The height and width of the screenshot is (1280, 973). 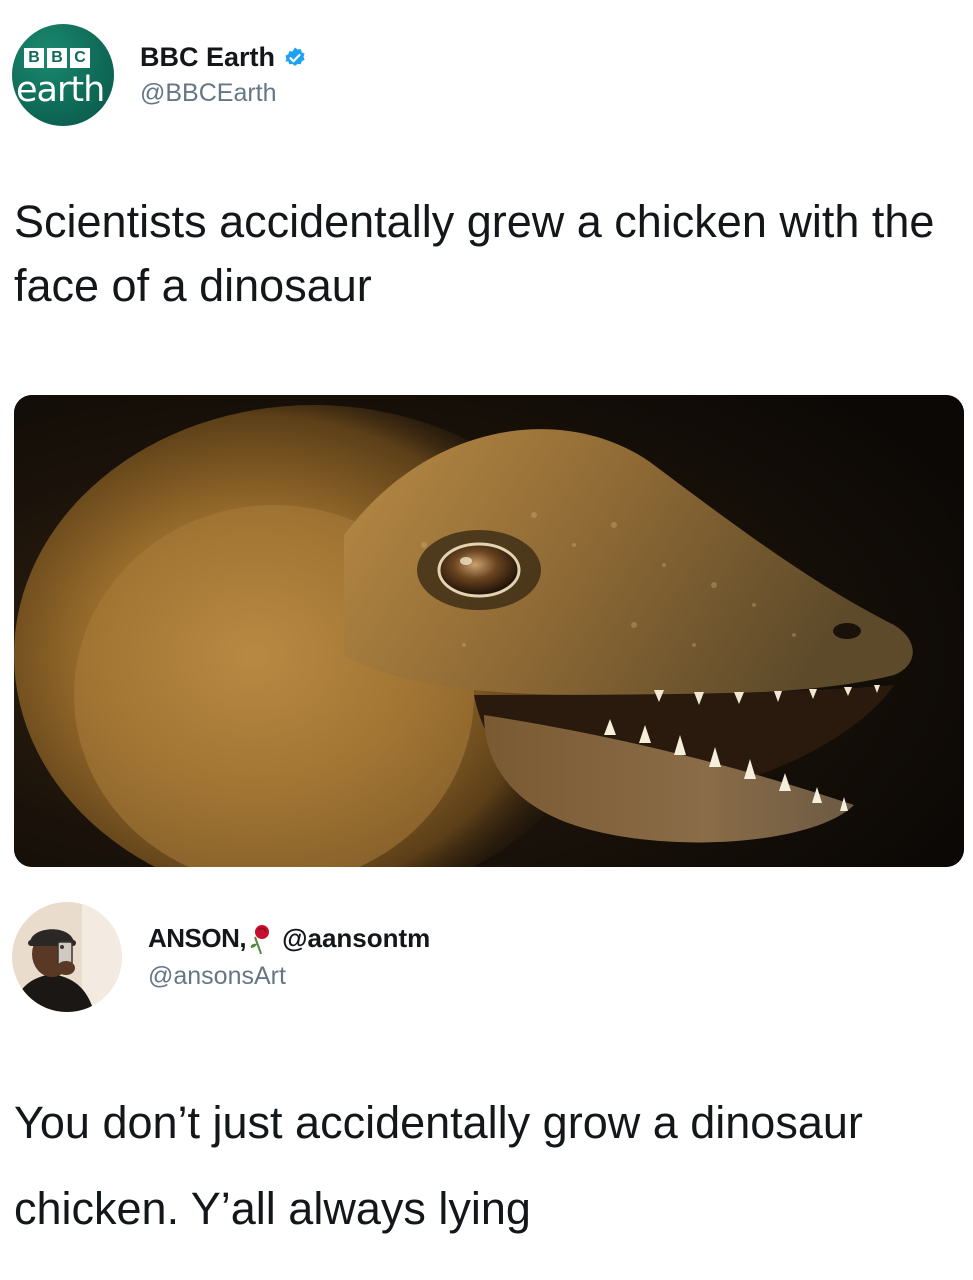 I want to click on author-handle: @BBCEarth, so click(x=223, y=93).